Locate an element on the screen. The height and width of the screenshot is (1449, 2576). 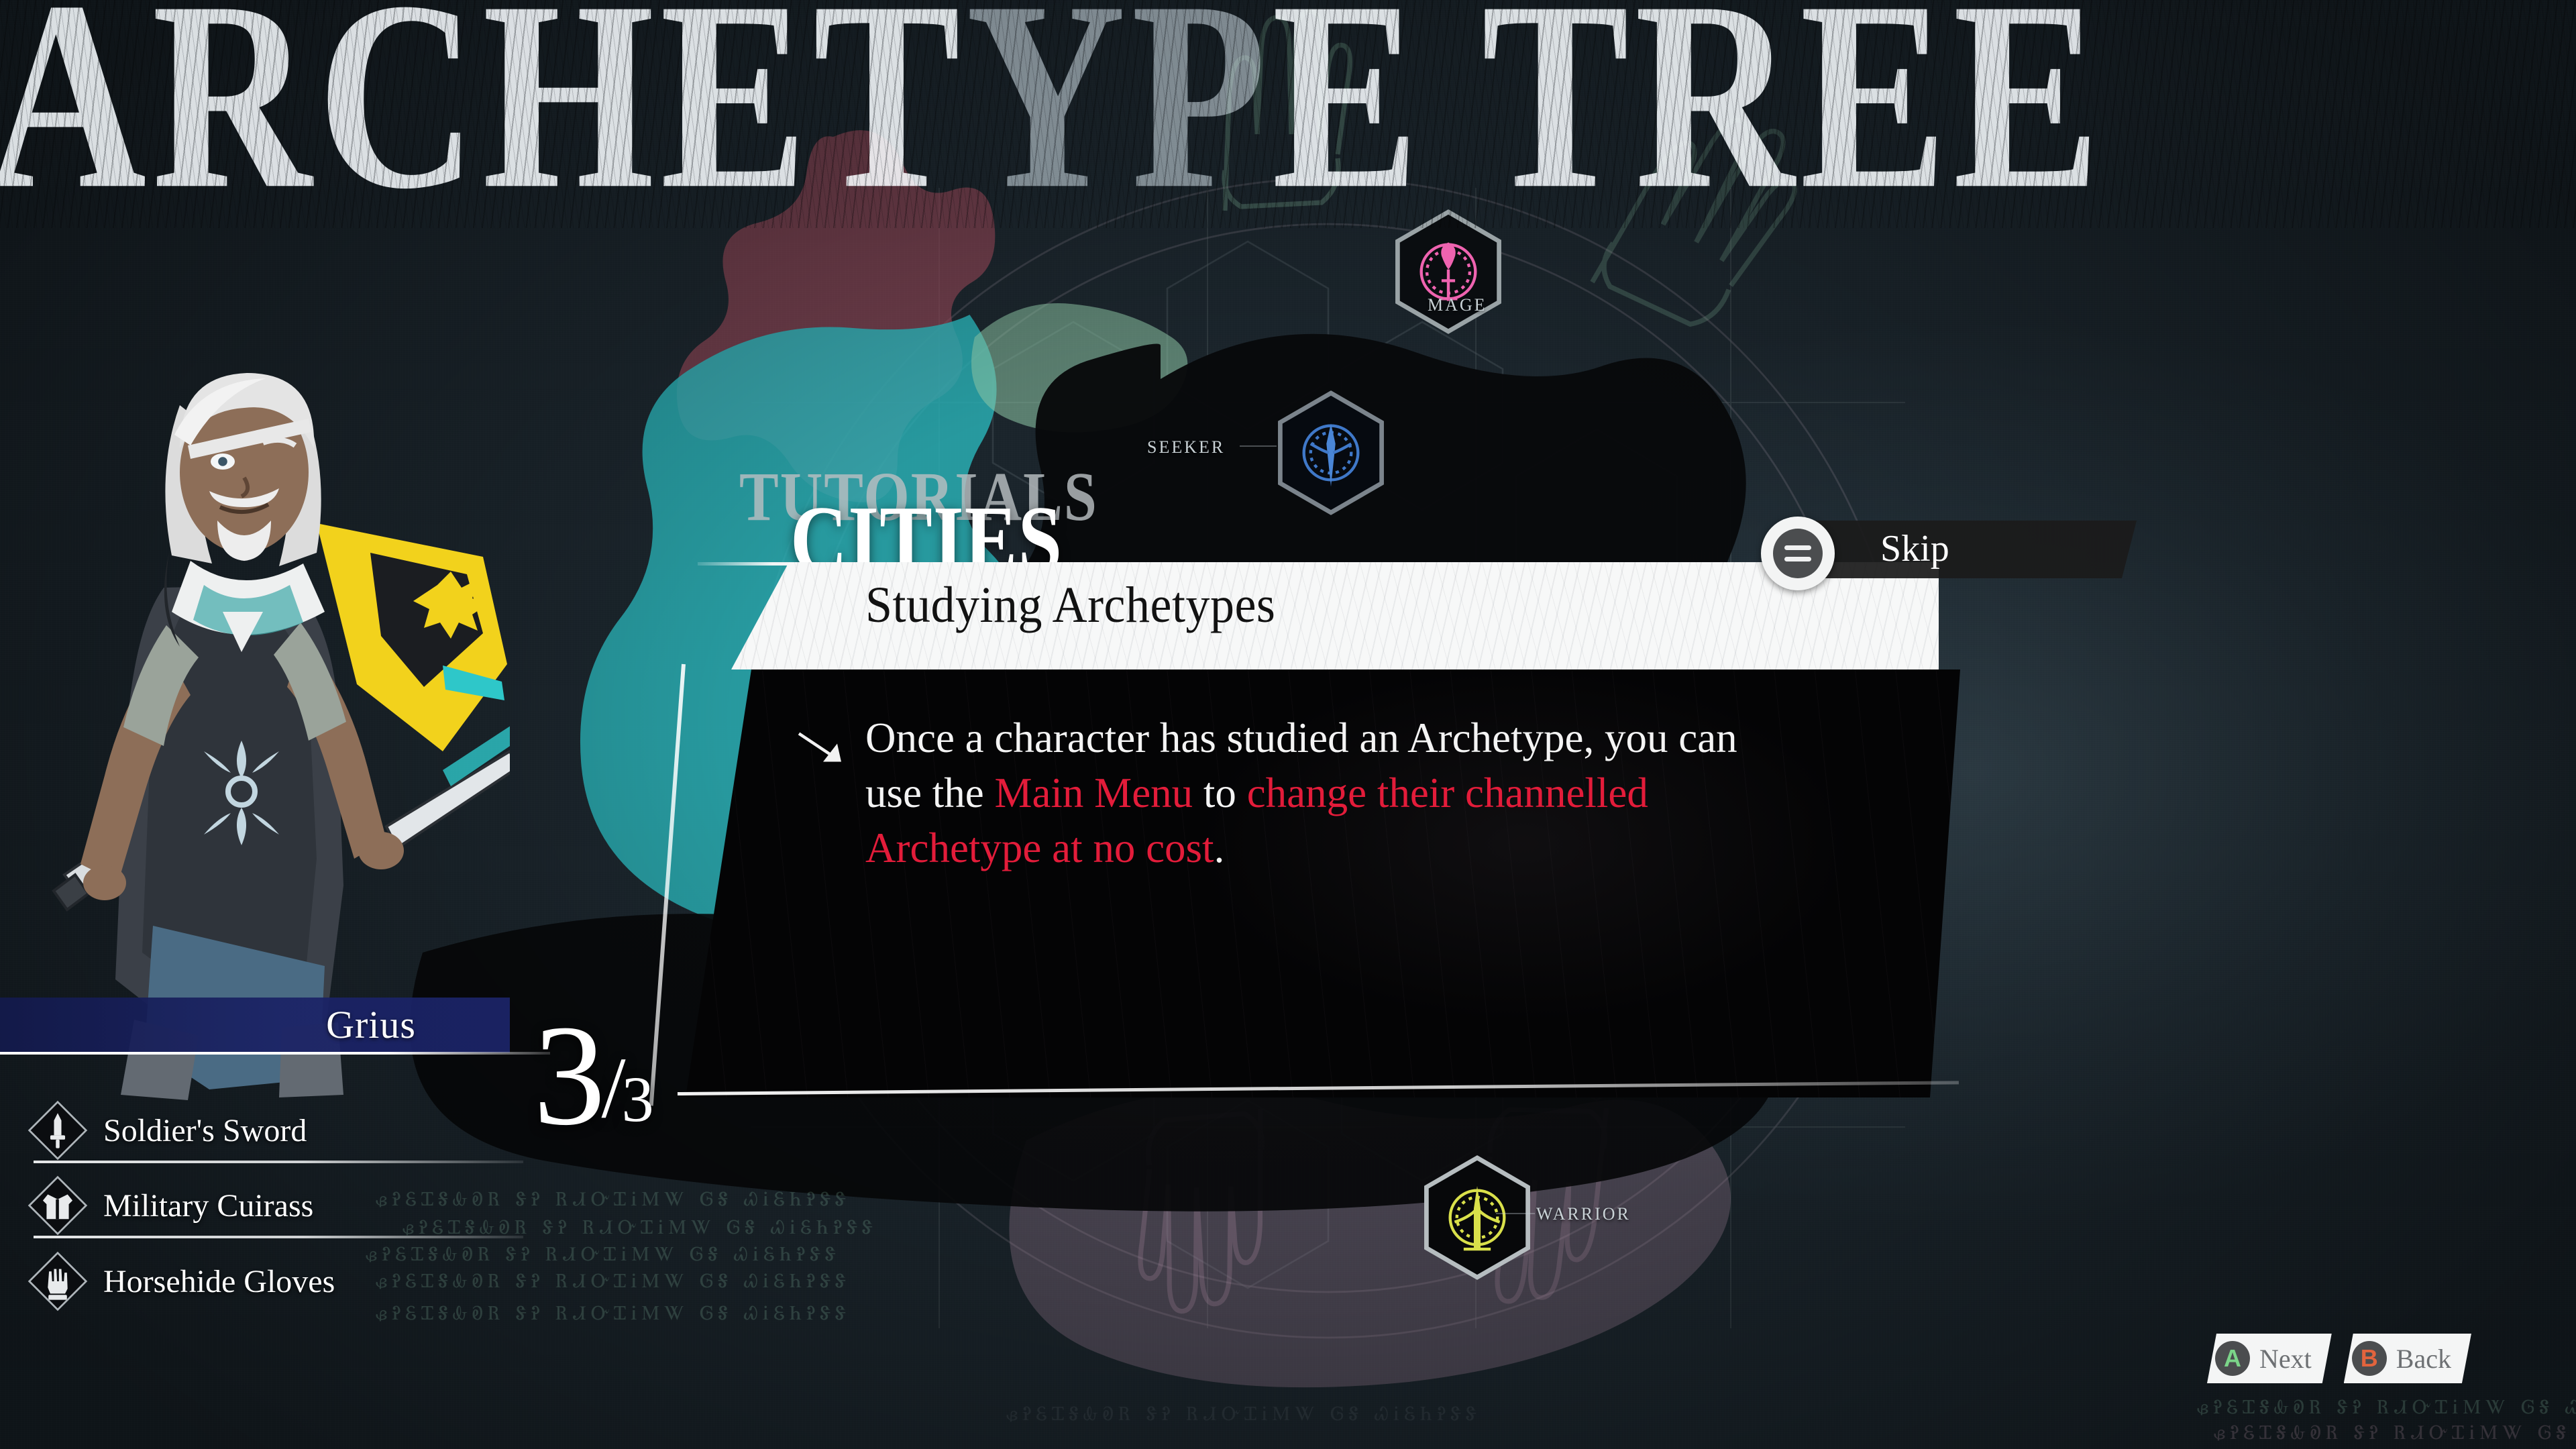
archetype-node-seeker-label: SEEKER is located at coordinates (1186, 447).